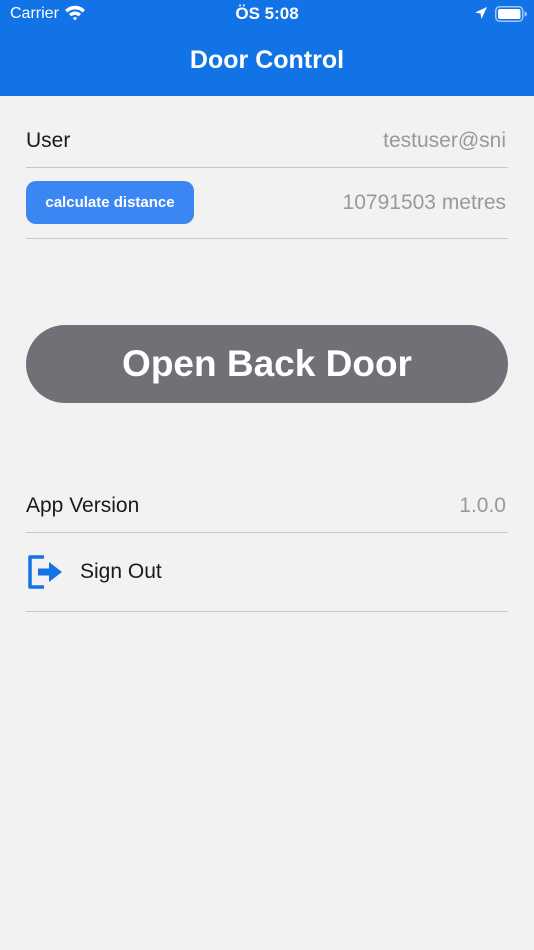  Describe the element at coordinates (511, 14) in the screenshot. I see `battery-icon` at that location.